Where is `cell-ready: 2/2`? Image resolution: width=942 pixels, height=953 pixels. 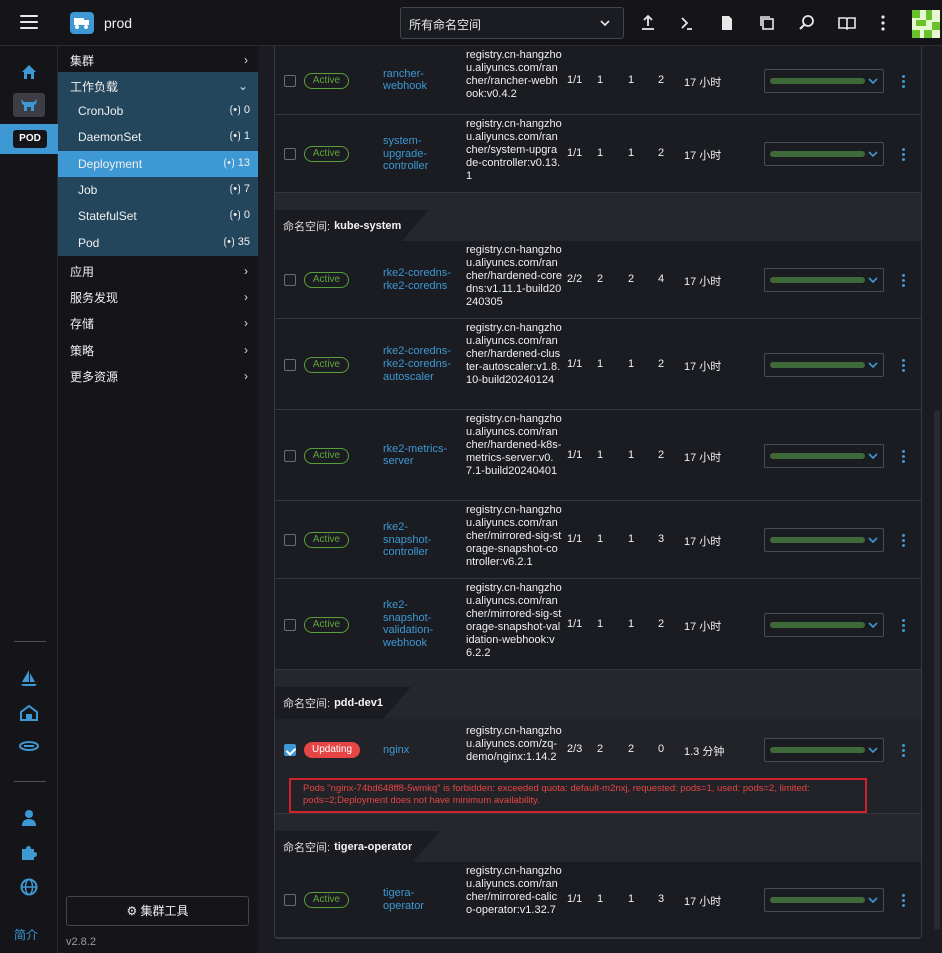 cell-ready: 2/2 is located at coordinates (575, 279).